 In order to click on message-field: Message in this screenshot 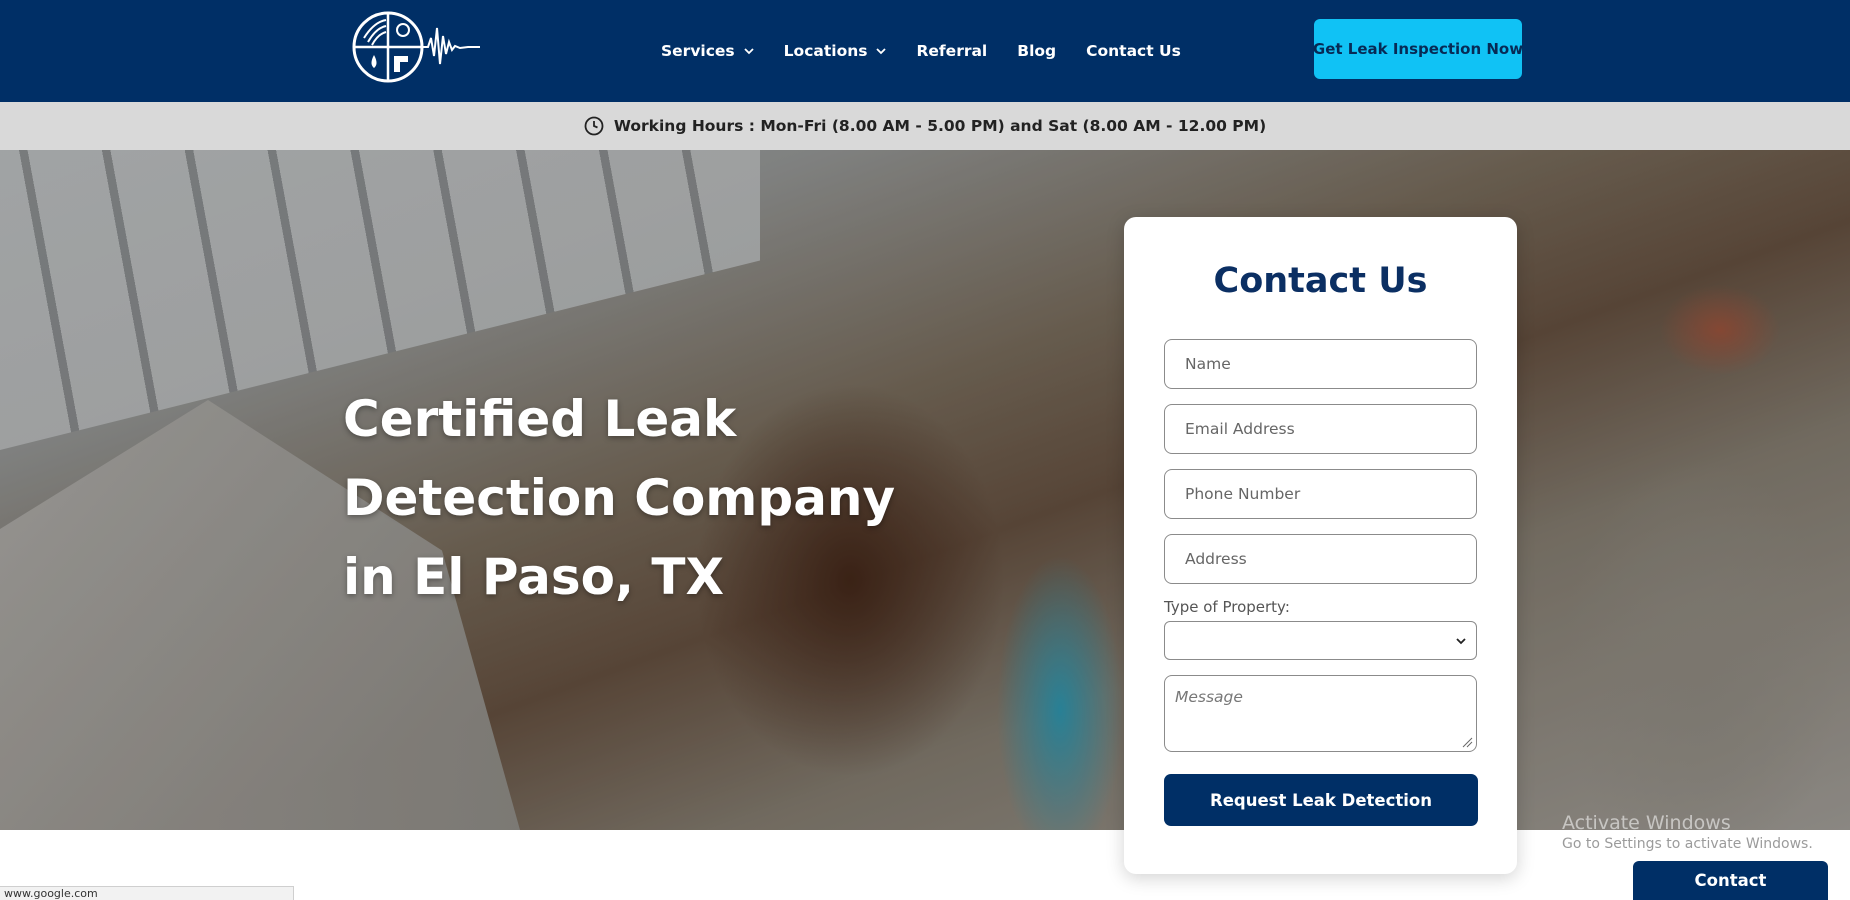, I will do `click(1320, 713)`.